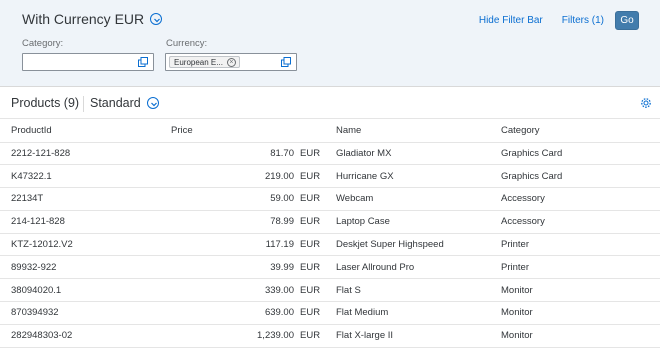  Describe the element at coordinates (227, 336) in the screenshot. I see `cell-price: 1,239.00` at that location.